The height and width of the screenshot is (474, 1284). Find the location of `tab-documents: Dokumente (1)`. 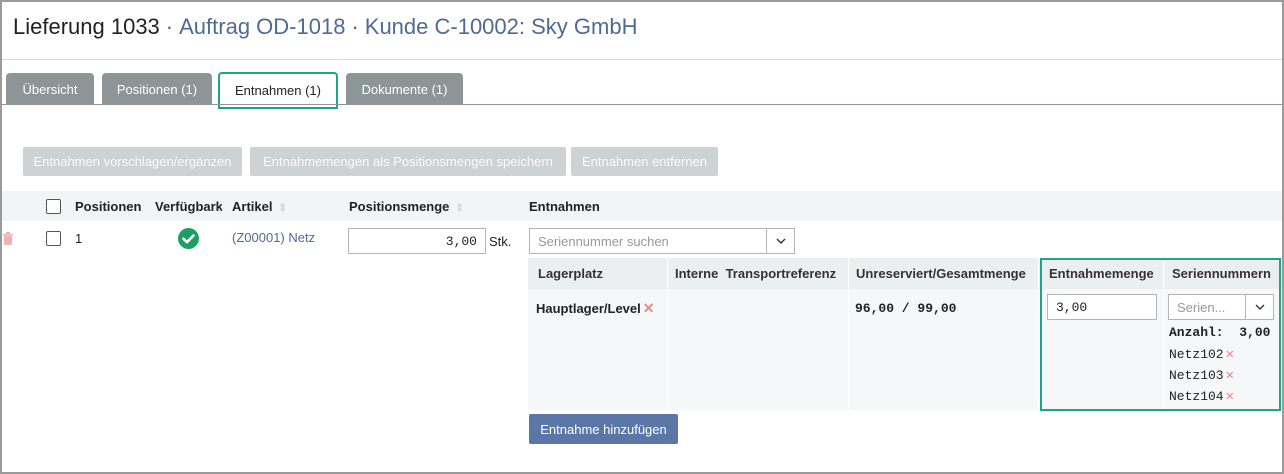

tab-documents: Dokumente (1) is located at coordinates (404, 89).